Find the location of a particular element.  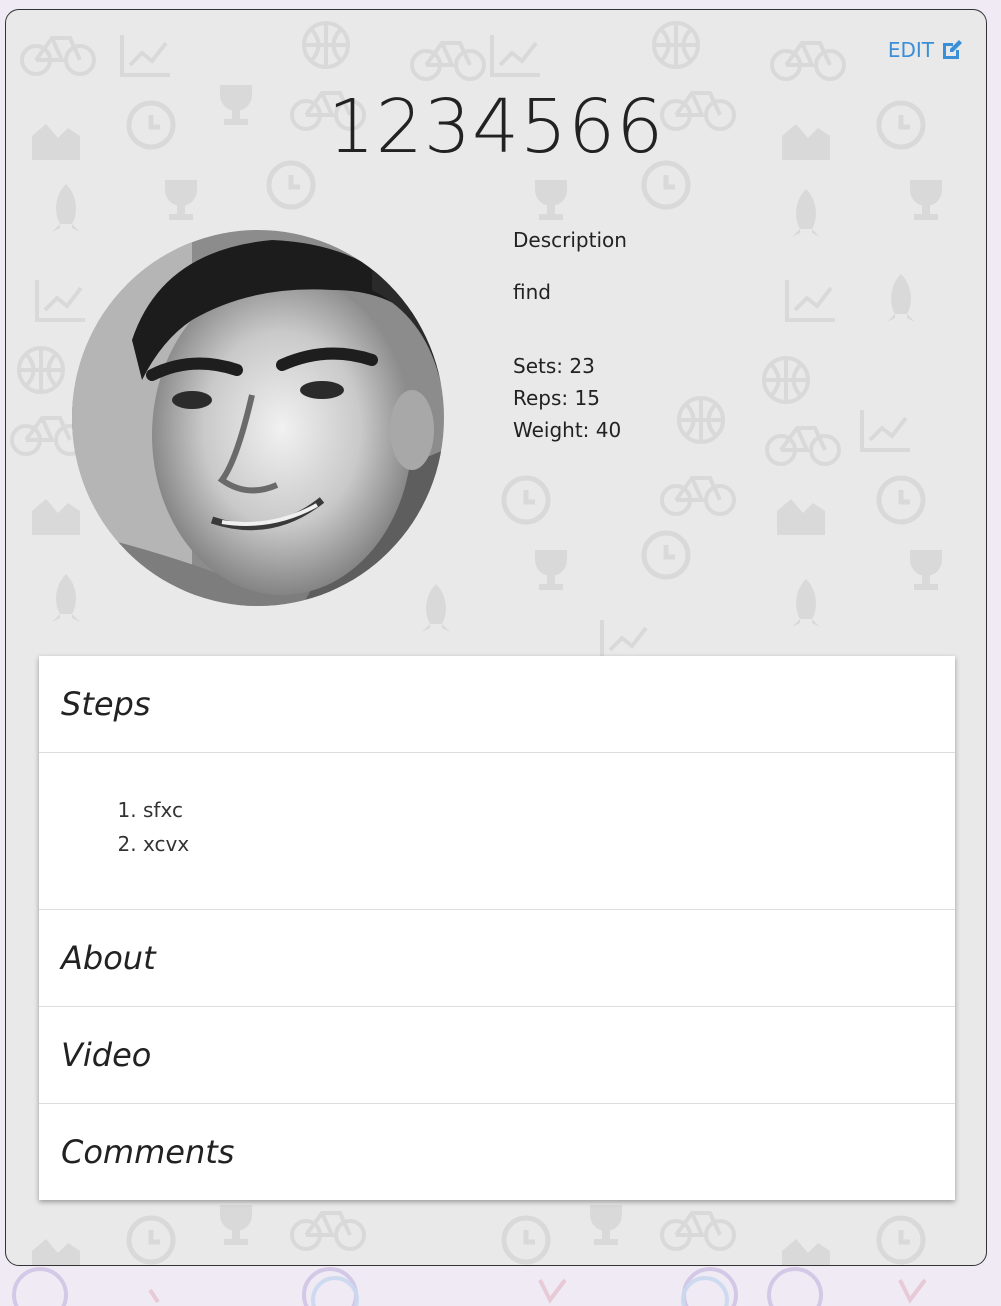

section-video: Video is located at coordinates (497, 1055).